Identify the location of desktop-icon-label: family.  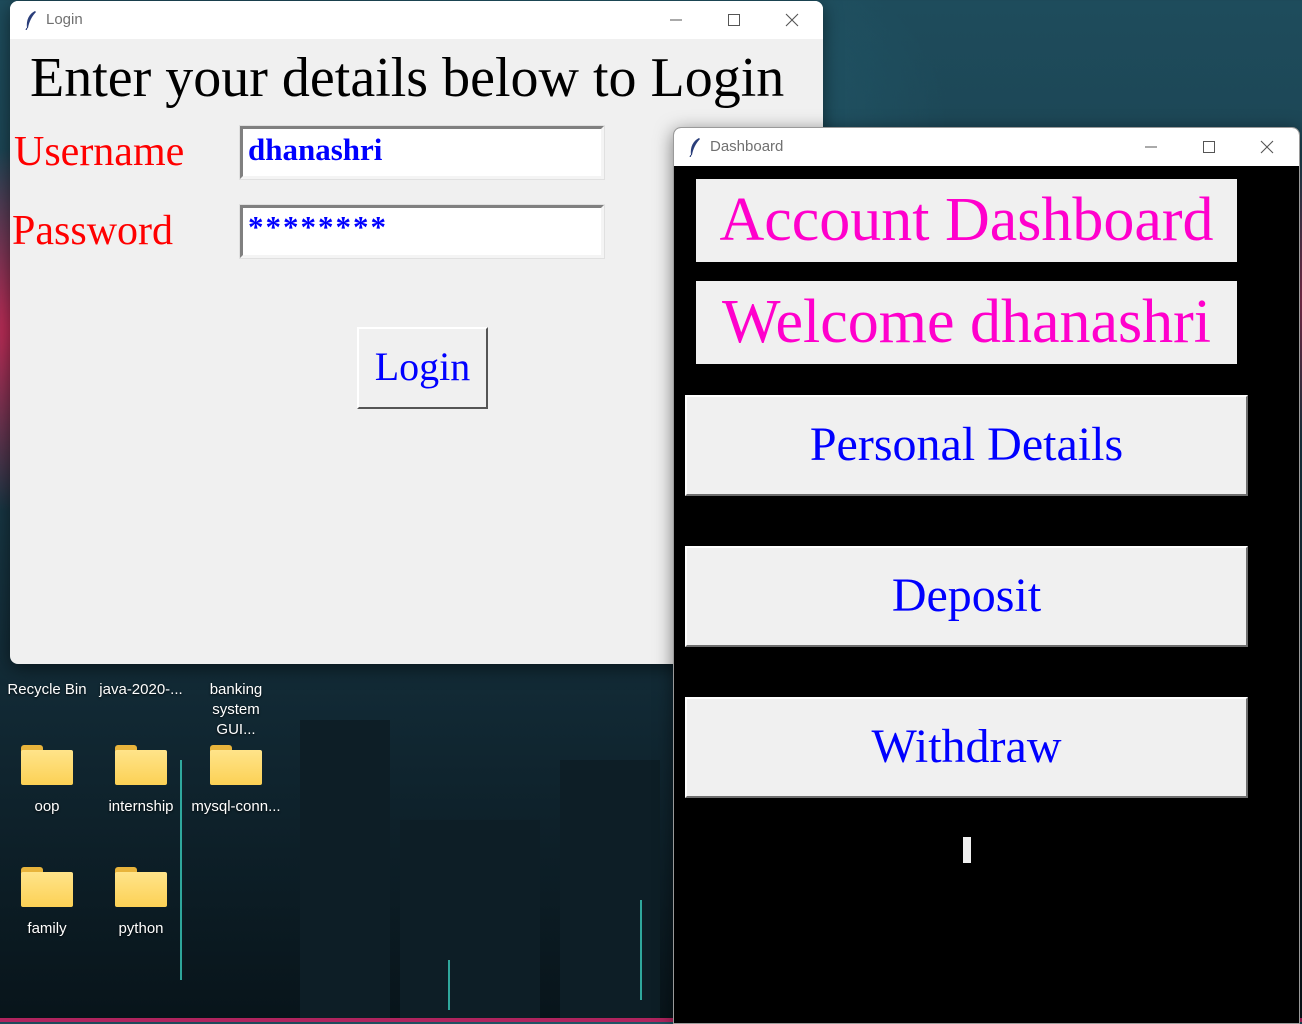
(47, 928).